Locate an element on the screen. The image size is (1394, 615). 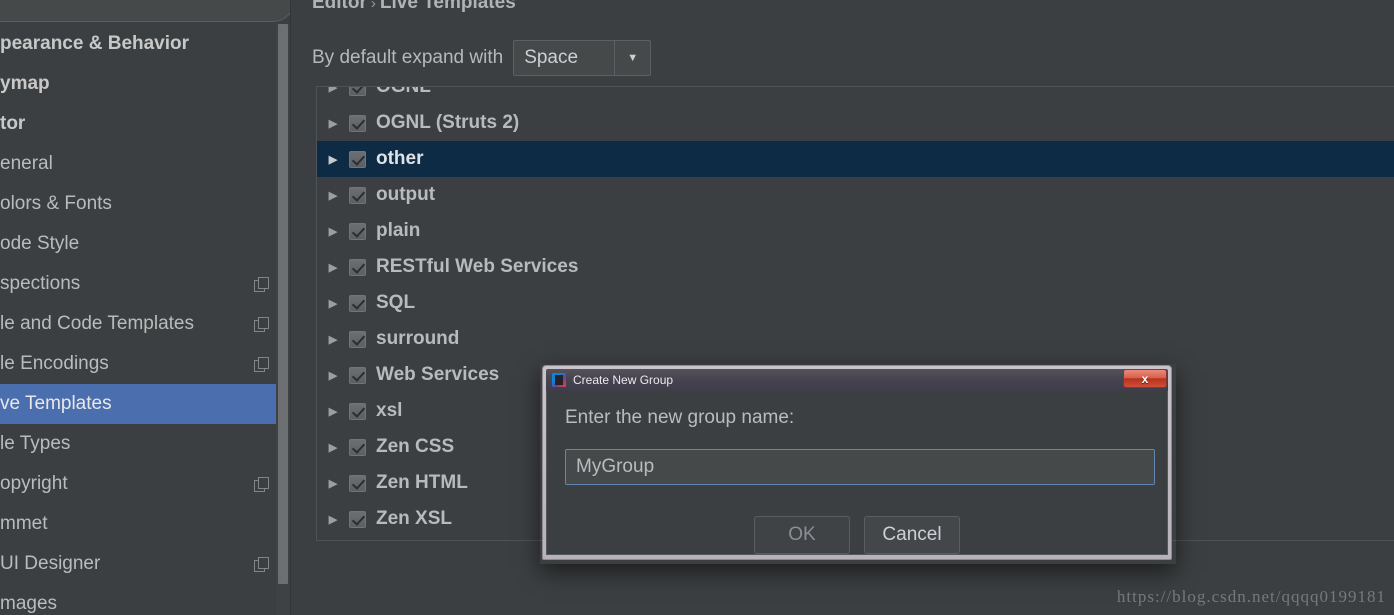
intellij-idea-icon is located at coordinates (559, 380).